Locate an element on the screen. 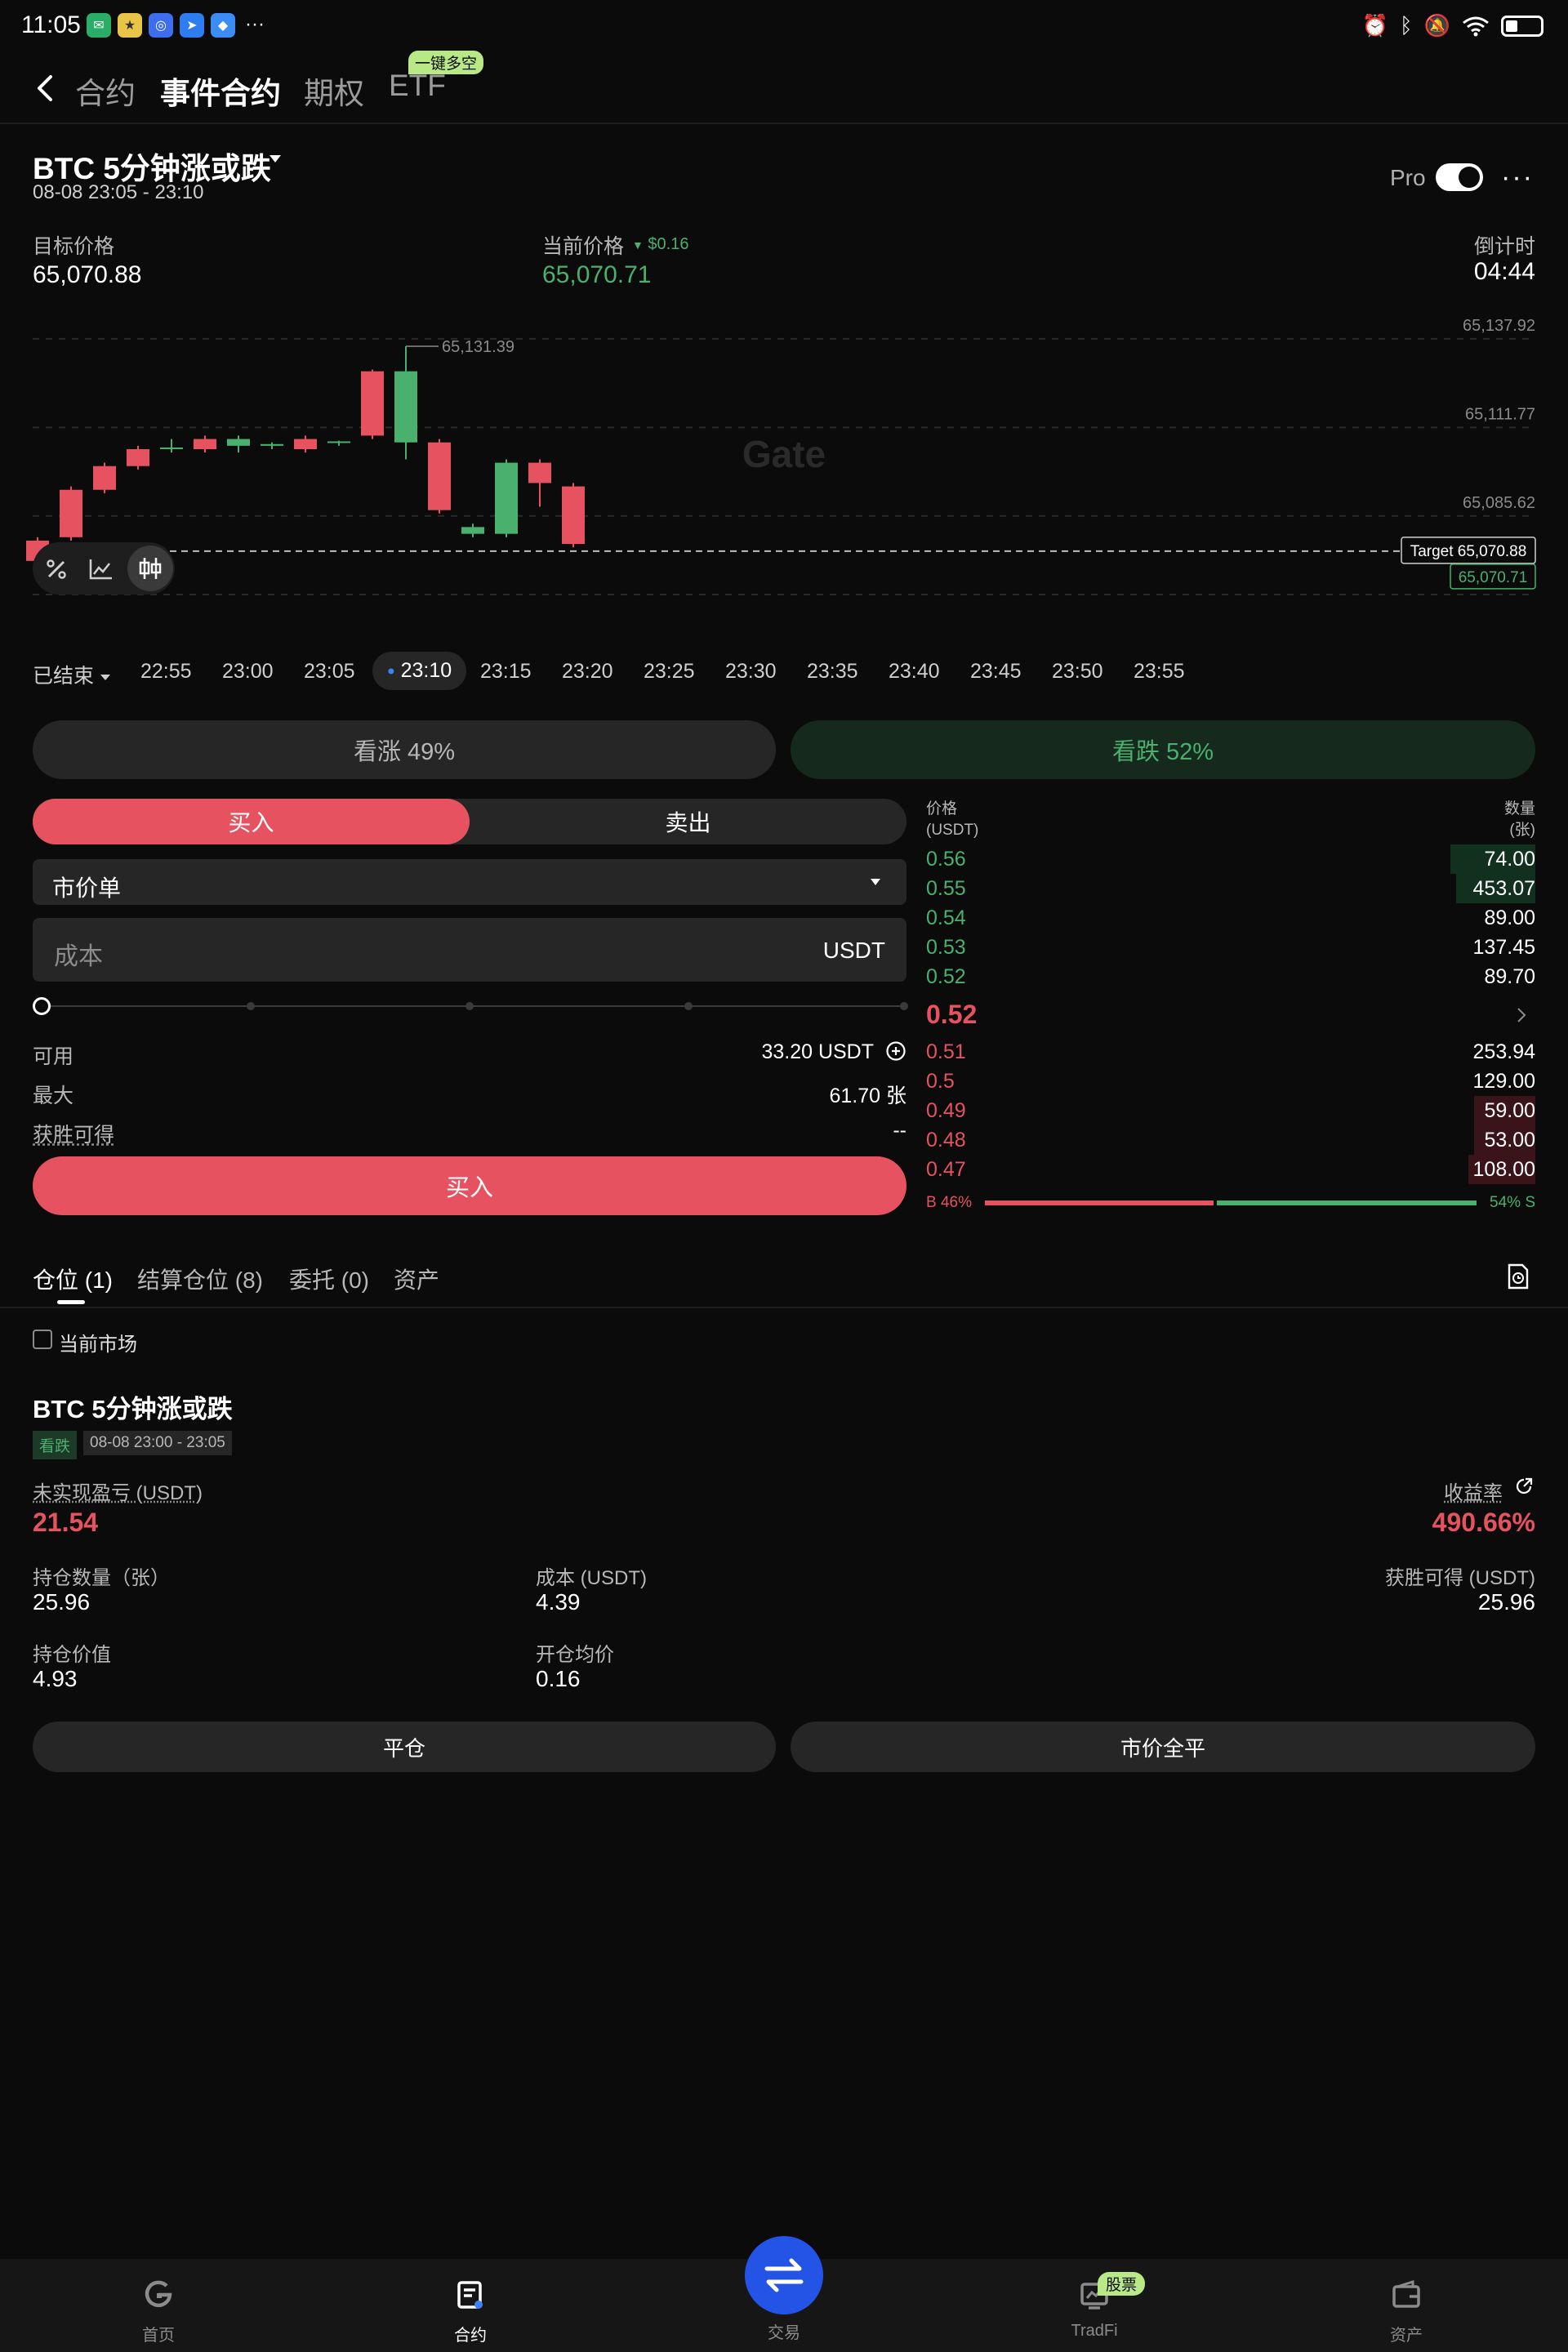 The height and width of the screenshot is (2352, 1568). amount-slider-track is located at coordinates (476, 1006).